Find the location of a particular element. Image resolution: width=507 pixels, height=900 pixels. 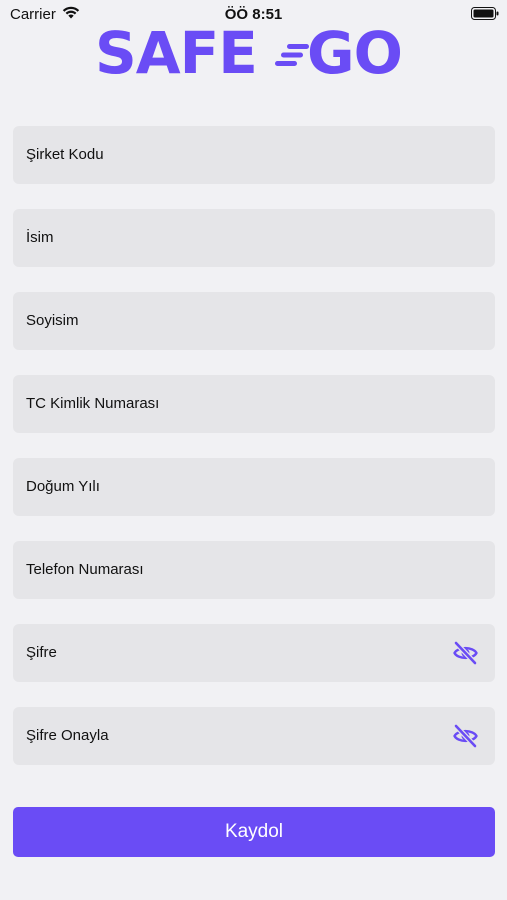

national-id-label: TC Kimlik Numarası is located at coordinates (93, 403).